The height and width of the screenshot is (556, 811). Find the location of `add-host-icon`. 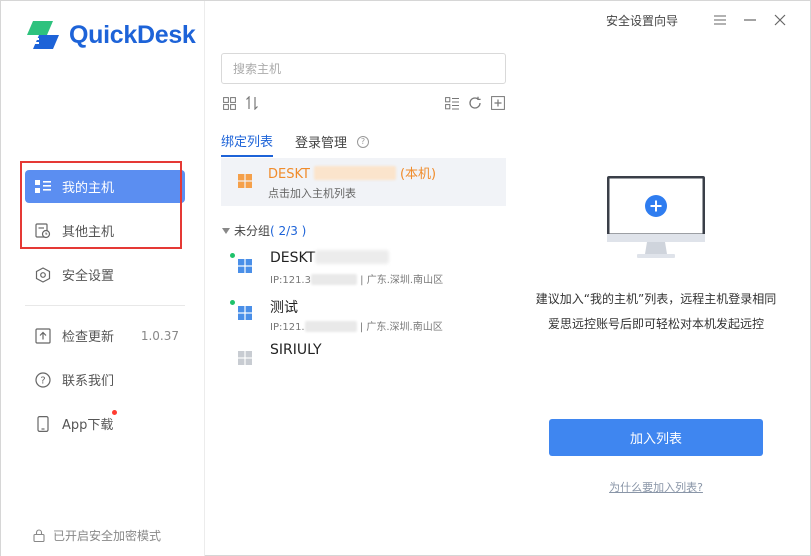

add-host-icon is located at coordinates (498, 103).